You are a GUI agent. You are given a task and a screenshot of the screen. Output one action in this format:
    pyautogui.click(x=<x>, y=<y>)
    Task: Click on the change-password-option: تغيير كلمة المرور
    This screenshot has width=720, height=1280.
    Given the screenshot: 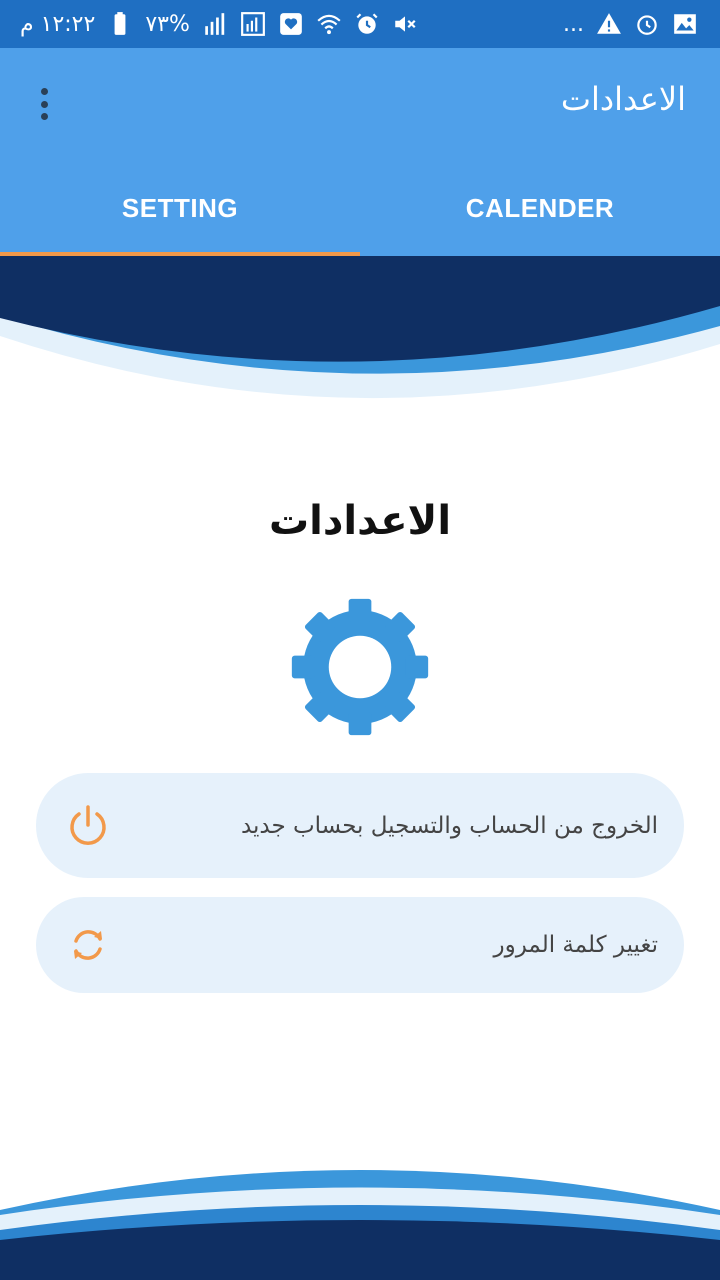 What is the action you would take?
    pyautogui.click(x=360, y=945)
    